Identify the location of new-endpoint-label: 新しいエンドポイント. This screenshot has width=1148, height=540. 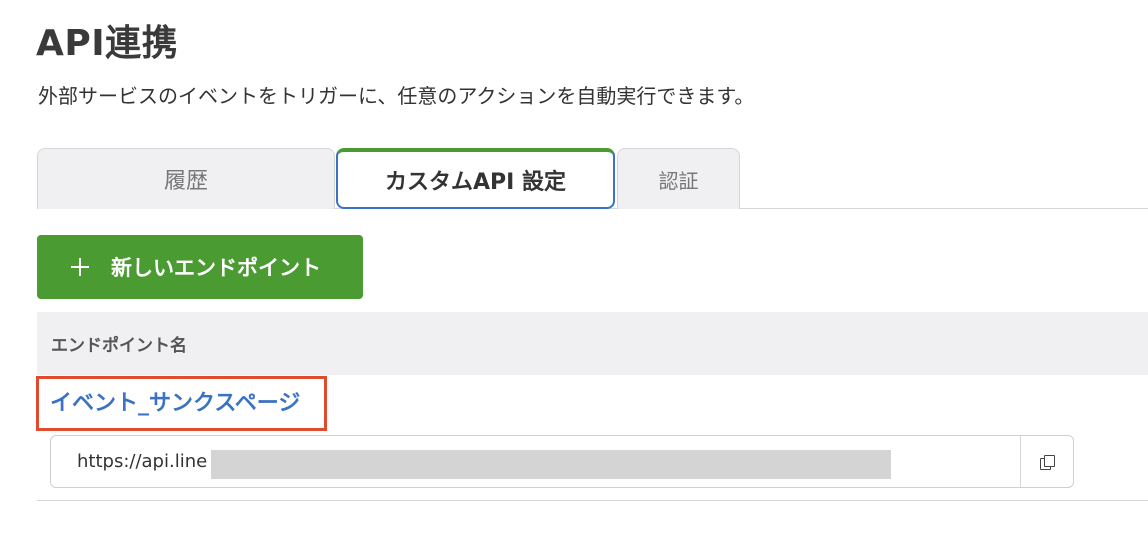
(216, 268).